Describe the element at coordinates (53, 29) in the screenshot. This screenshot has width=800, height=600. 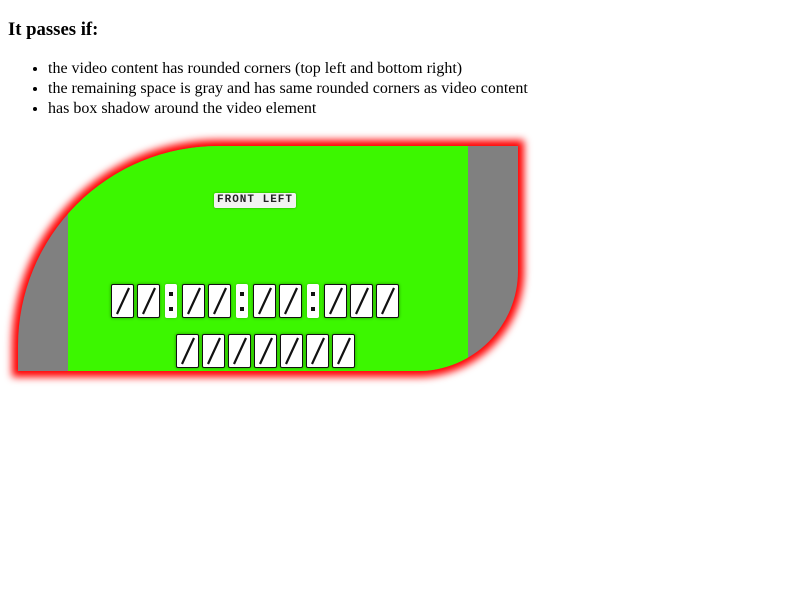
I see `page-heading: It passes if:` at that location.